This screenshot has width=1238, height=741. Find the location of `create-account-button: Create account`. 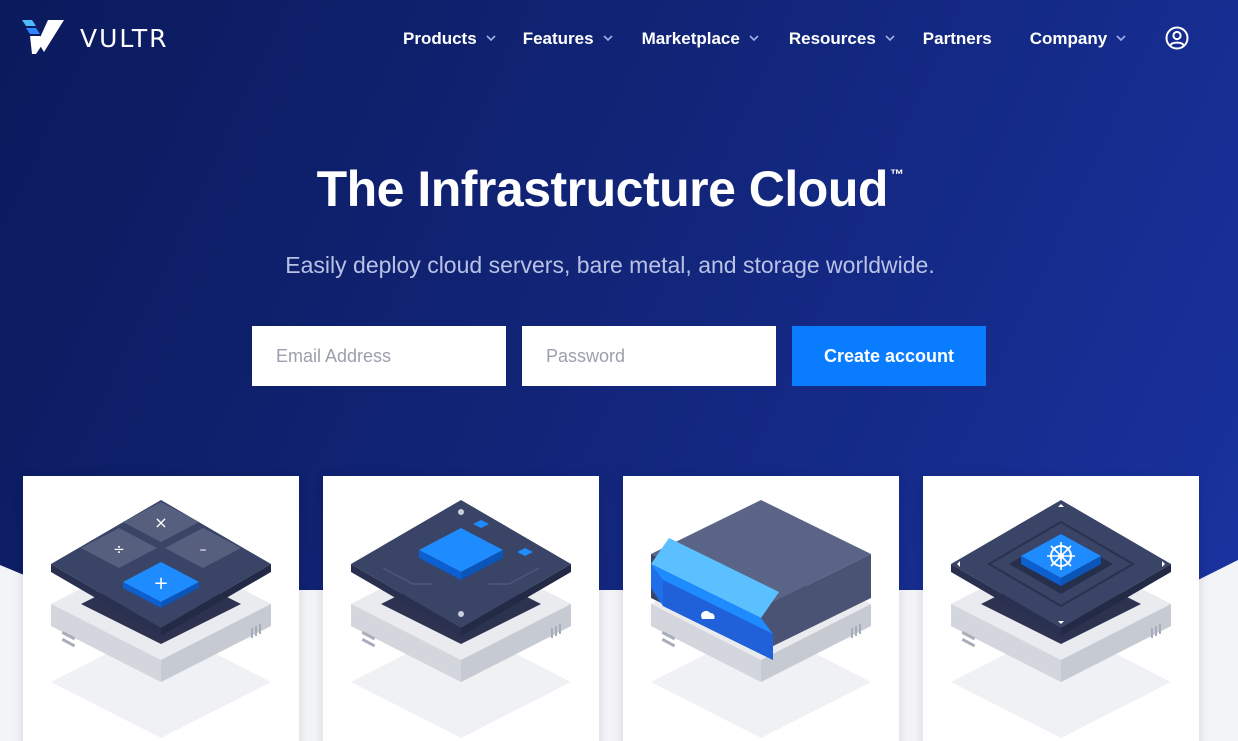

create-account-button: Create account is located at coordinates (889, 356).